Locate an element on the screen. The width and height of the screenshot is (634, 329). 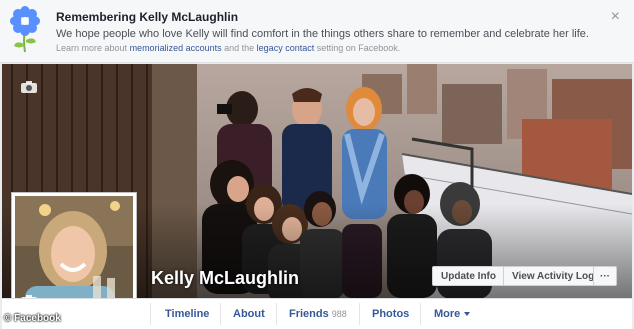
tab-friends-label: Friends is located at coordinates (309, 314).